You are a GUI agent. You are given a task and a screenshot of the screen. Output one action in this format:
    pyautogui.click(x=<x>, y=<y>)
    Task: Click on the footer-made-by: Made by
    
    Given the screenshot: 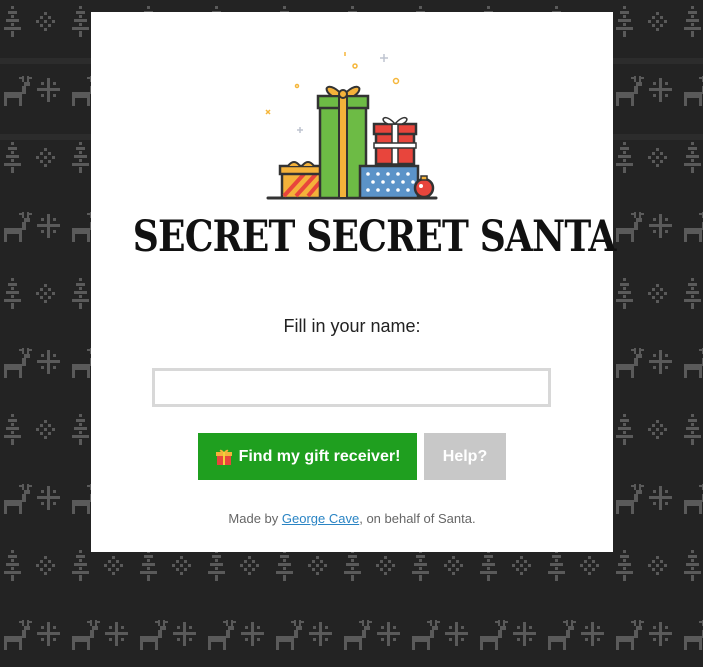 What is the action you would take?
    pyautogui.click(x=255, y=518)
    